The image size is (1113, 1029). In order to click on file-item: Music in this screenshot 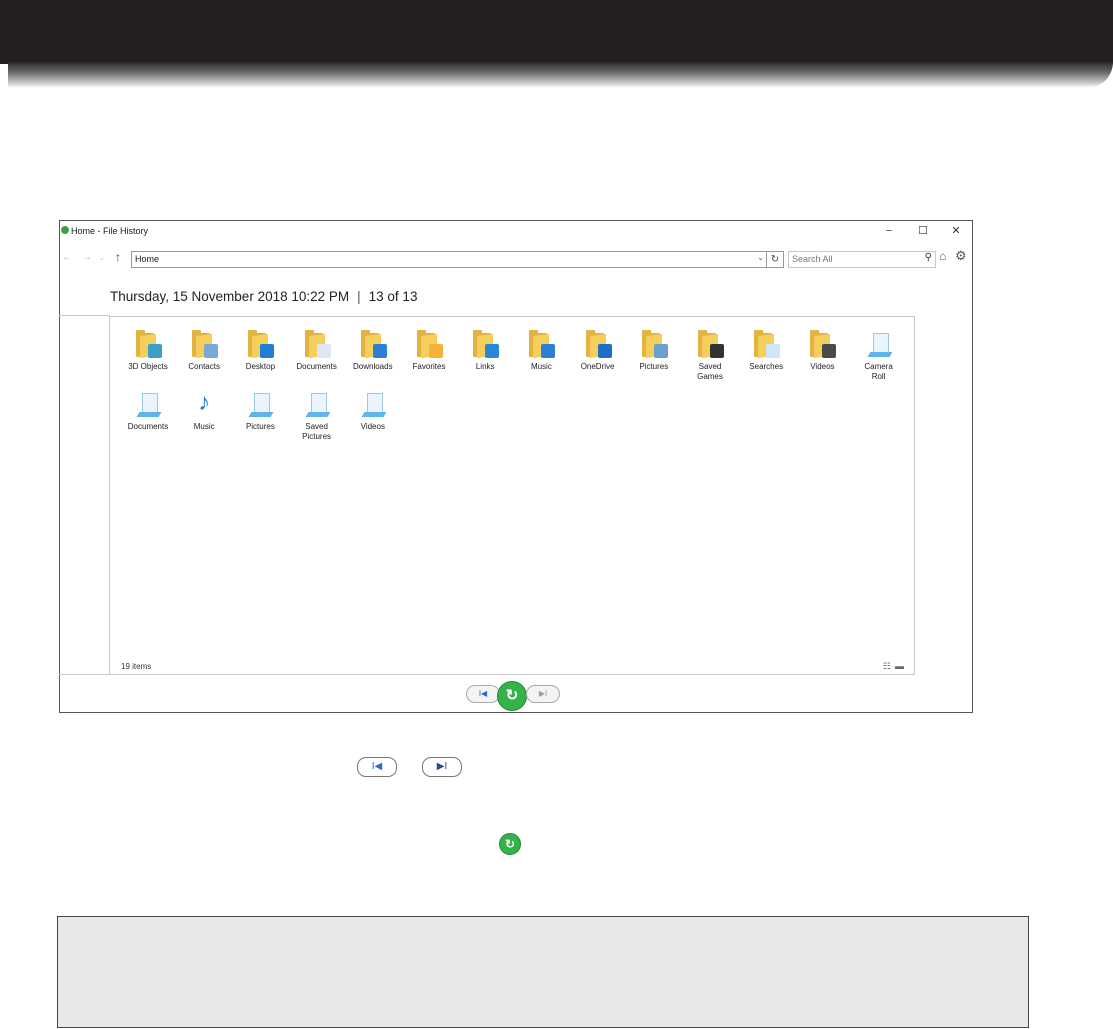, I will do `click(541, 350)`.